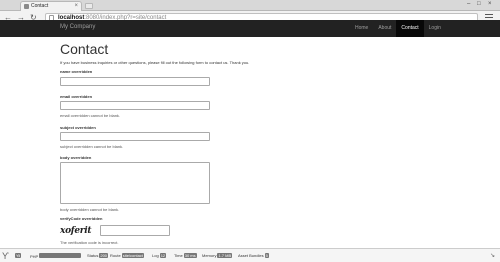  I want to click on yii-logo-icon: ϒ, so click(7, 256).